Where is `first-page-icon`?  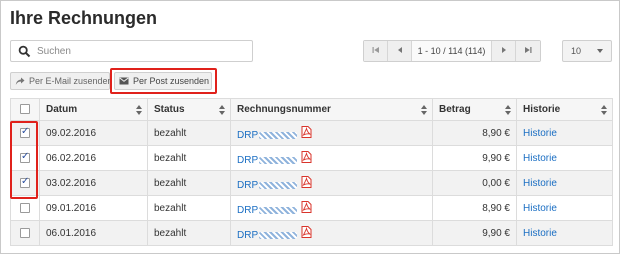
first-page-icon is located at coordinates (376, 51).